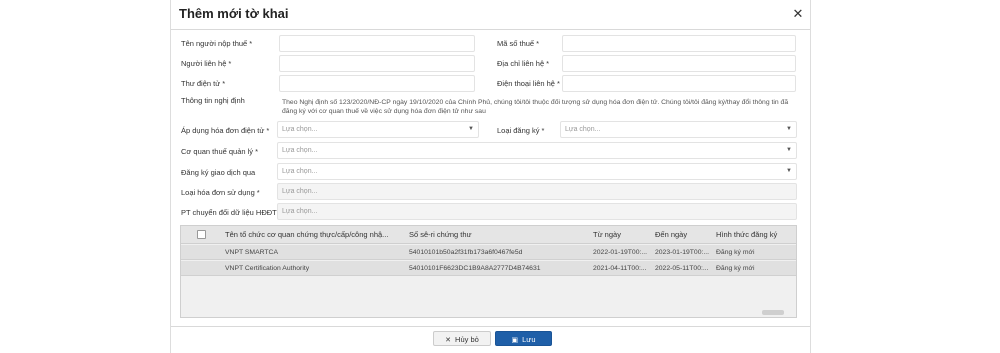 The width and height of the screenshot is (1000, 353). Describe the element at coordinates (217, 43) in the screenshot. I see `taxpayer-name-label: Tên người nộp thuế *` at that location.